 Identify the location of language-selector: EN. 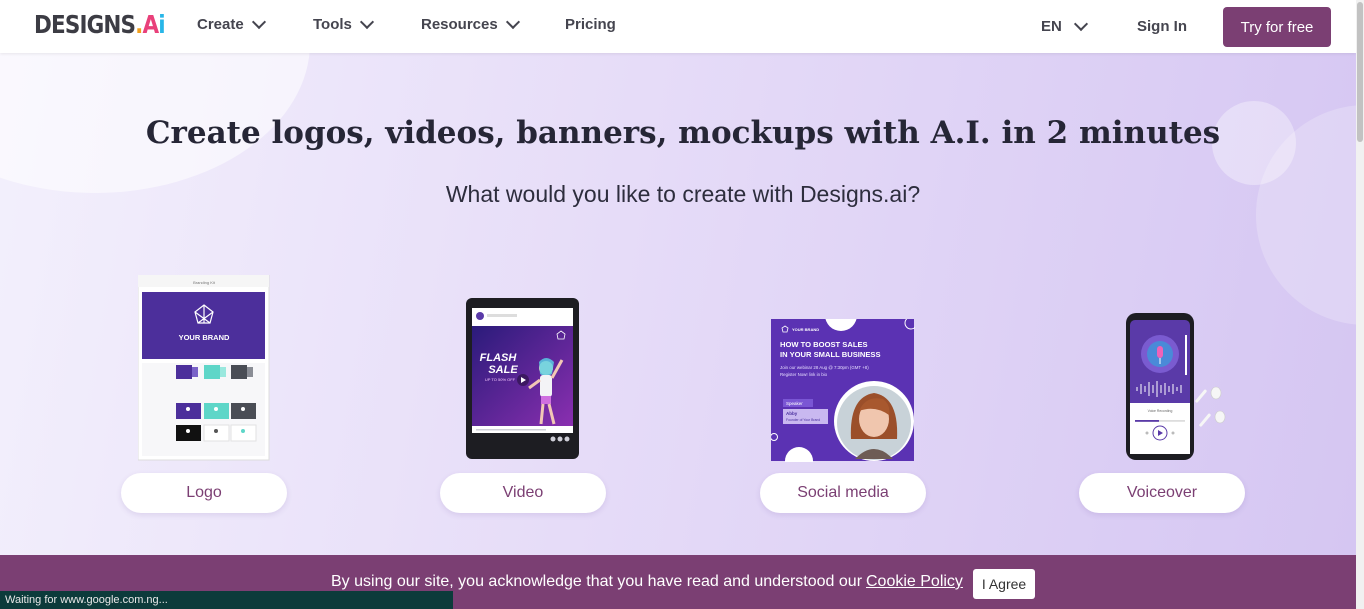
(1064, 25).